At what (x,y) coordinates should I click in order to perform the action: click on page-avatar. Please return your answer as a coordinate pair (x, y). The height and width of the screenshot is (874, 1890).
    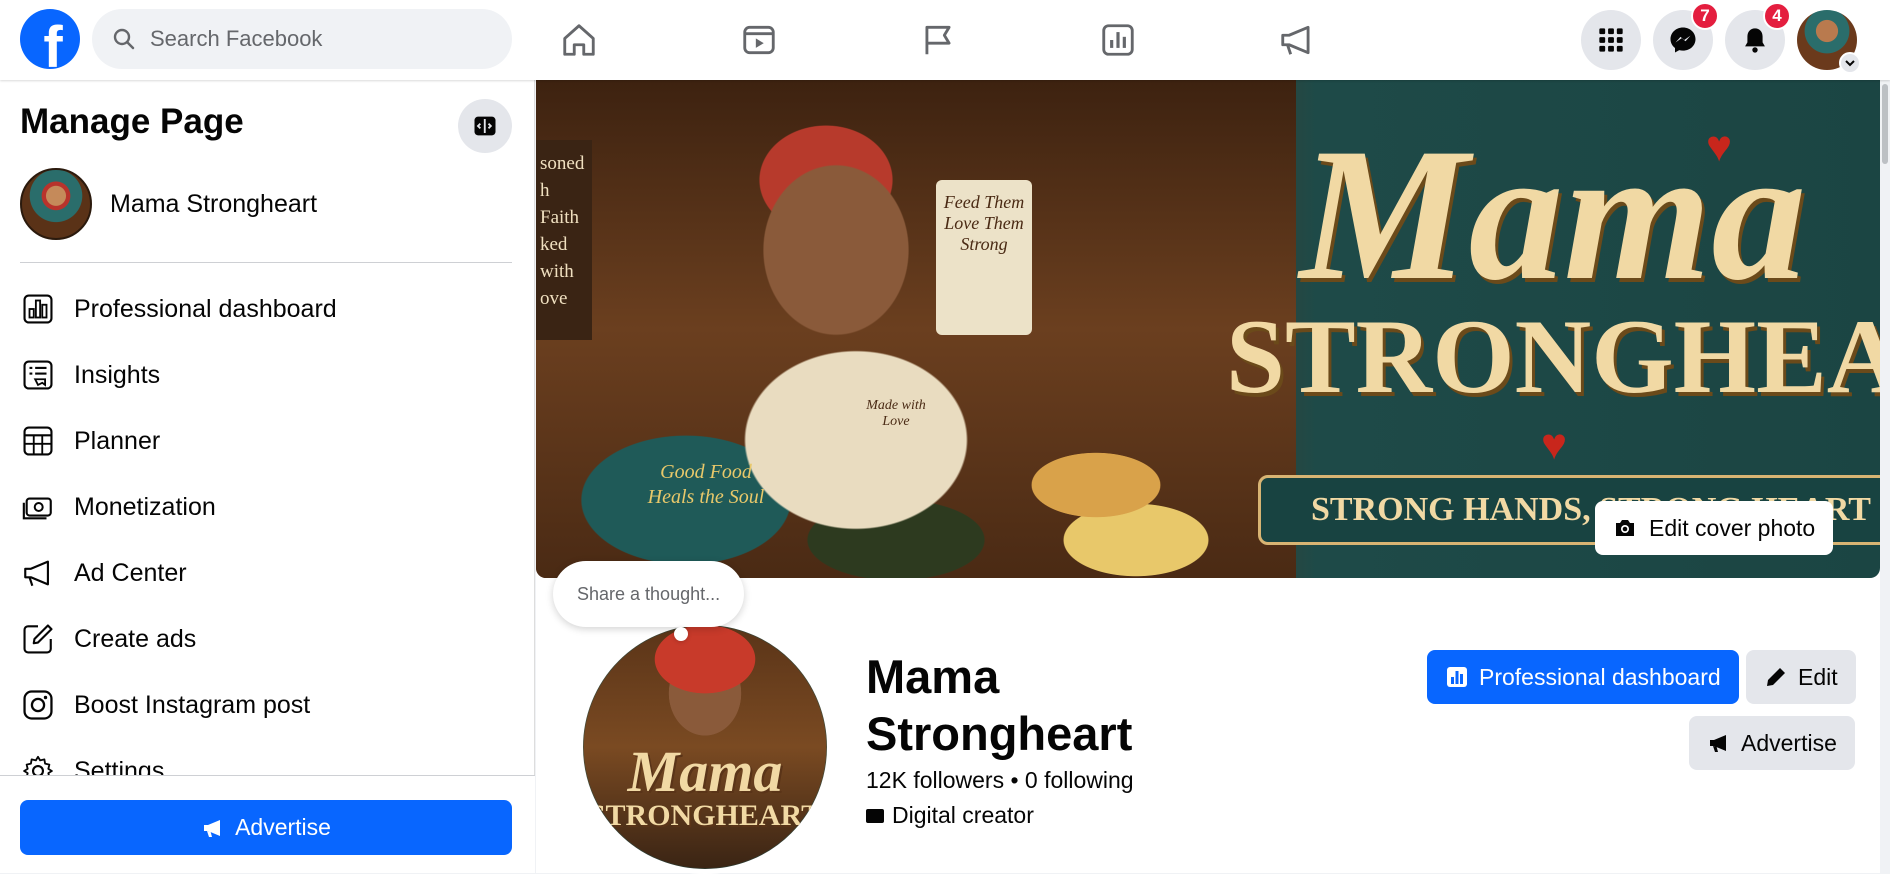
    Looking at the image, I should click on (56, 204).